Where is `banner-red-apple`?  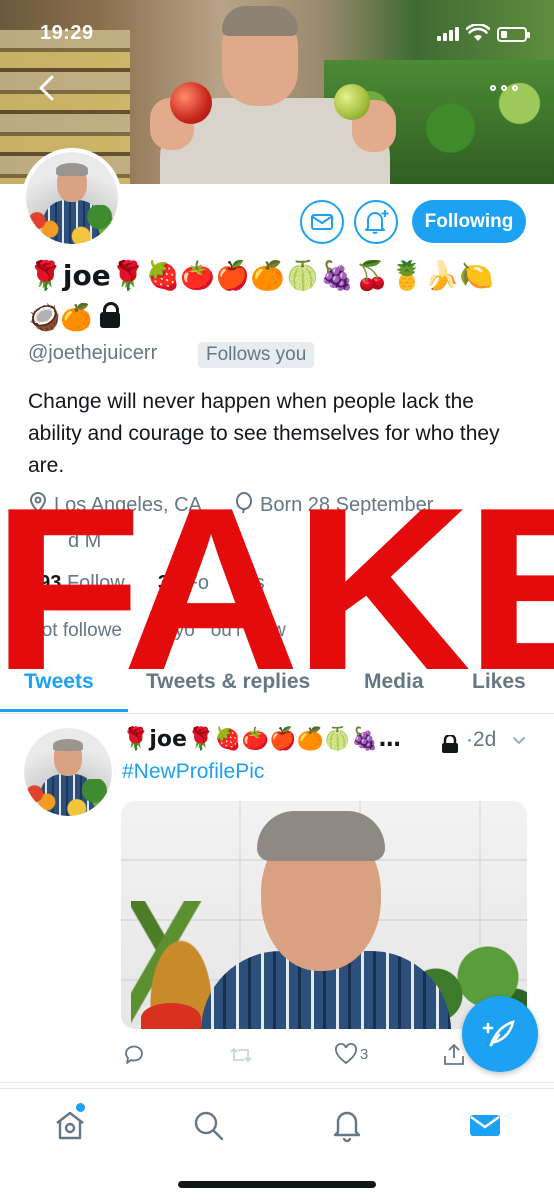
banner-red-apple is located at coordinates (191, 103).